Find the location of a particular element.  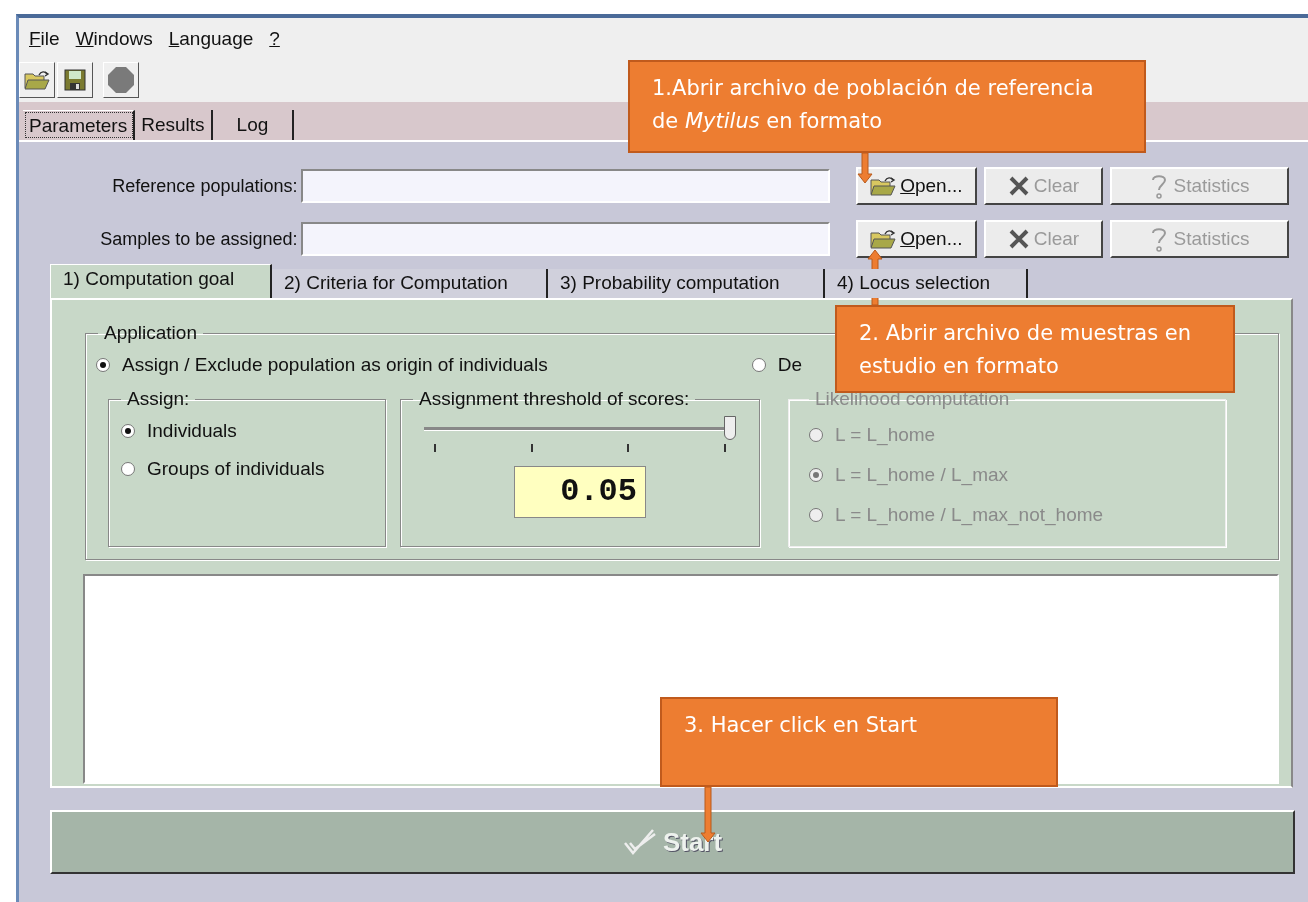

menu-item: ? is located at coordinates (274, 39).